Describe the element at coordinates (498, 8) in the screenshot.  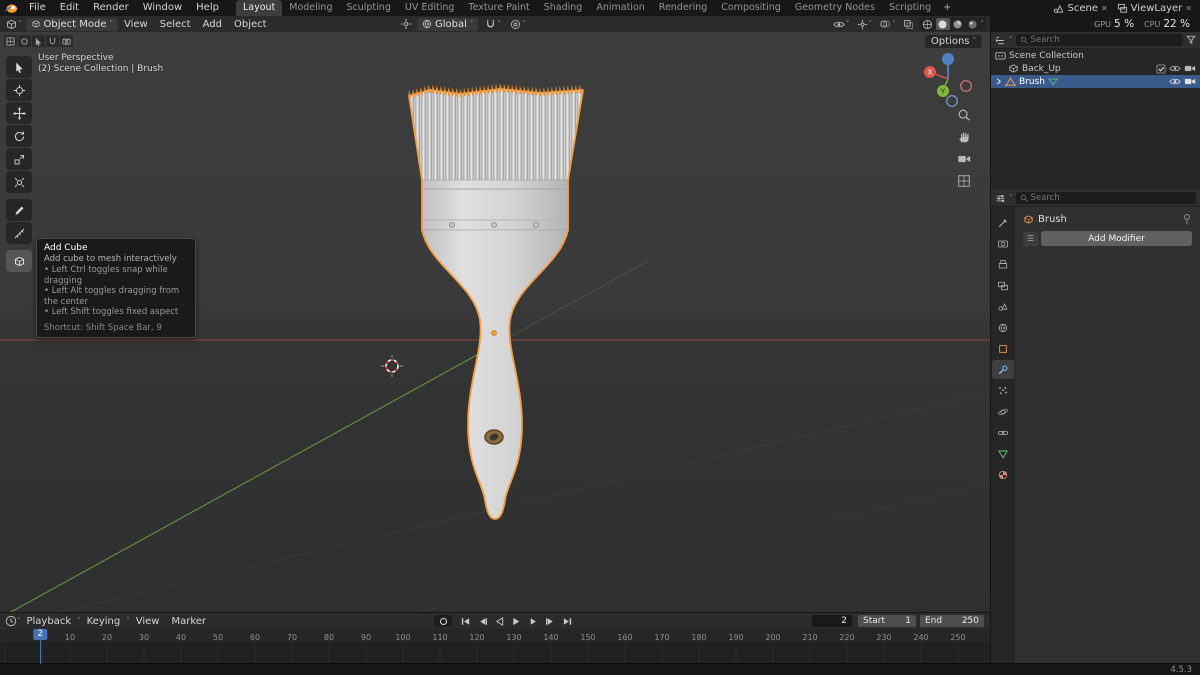
I see `workspace-tab-texture-paint: Texture Paint` at that location.